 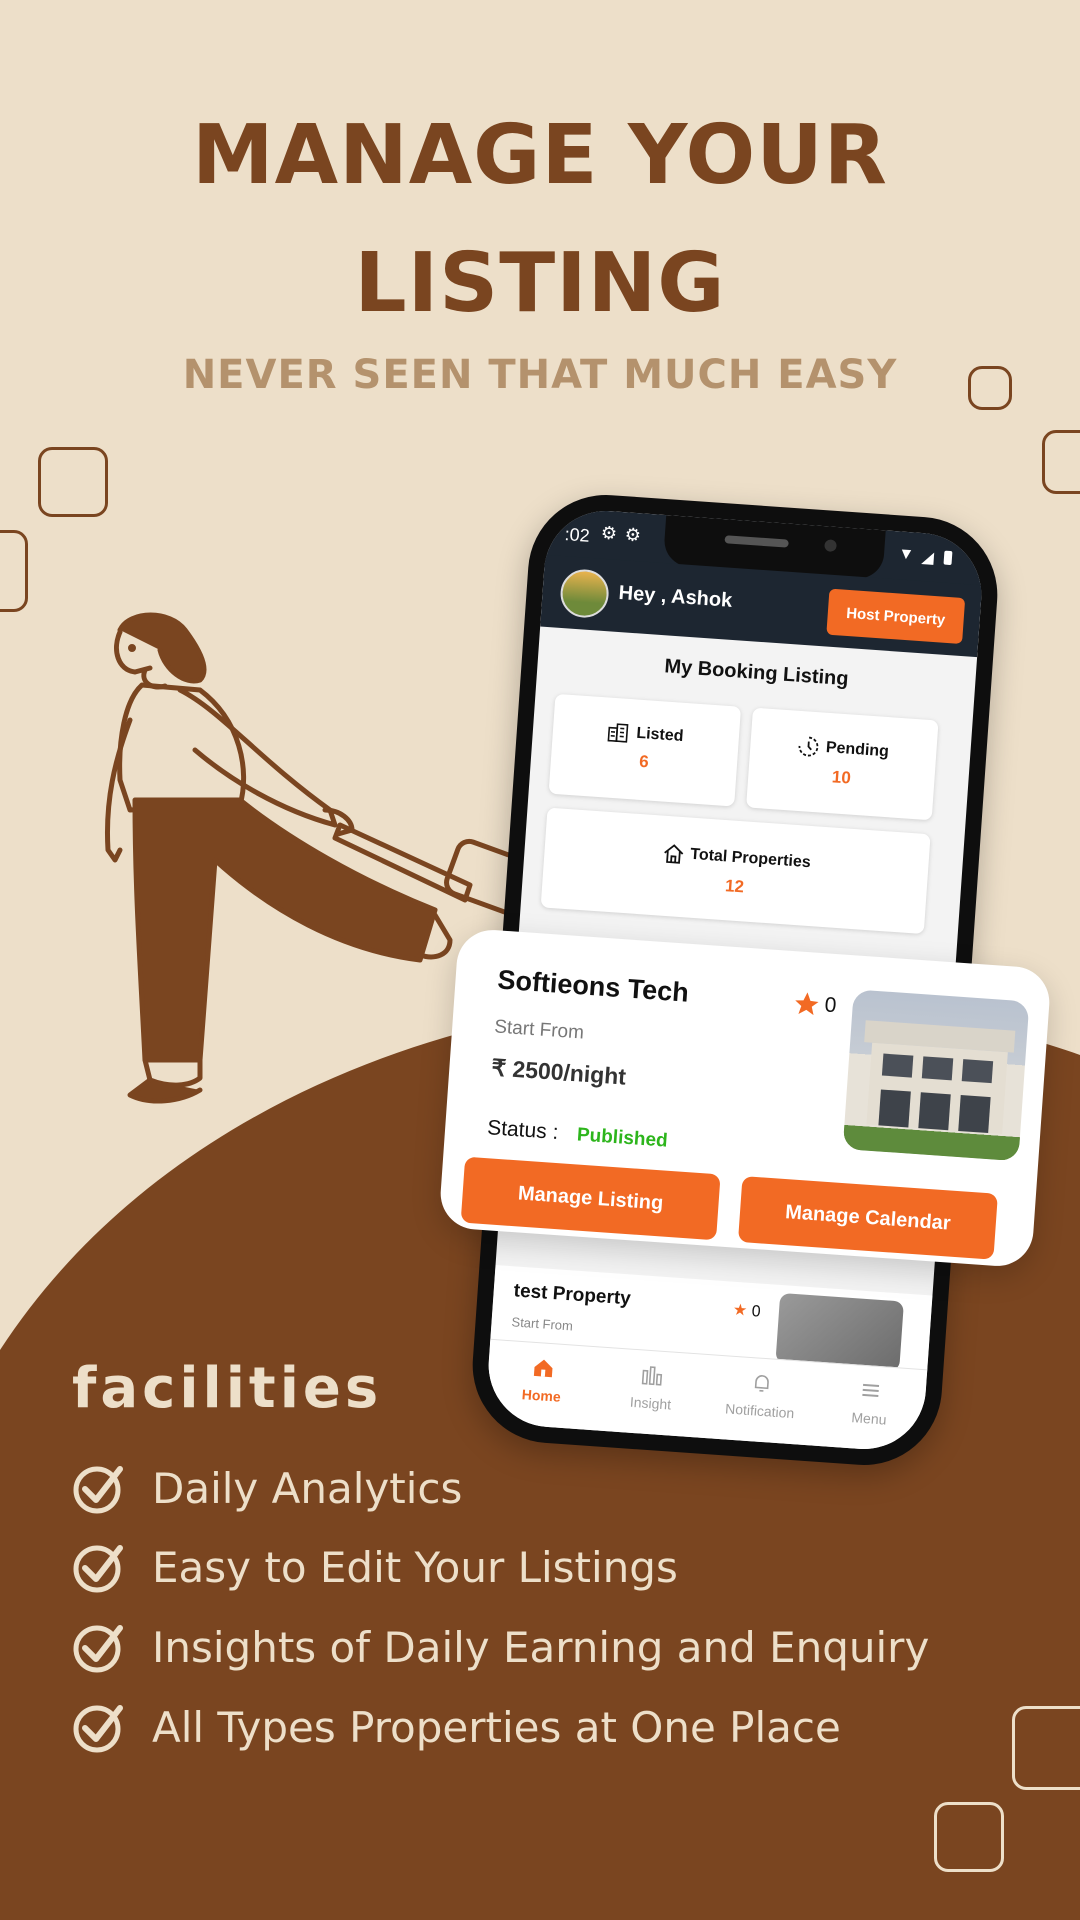 I want to click on my-booking-listing-title: My Booking Listing, so click(x=756, y=673).